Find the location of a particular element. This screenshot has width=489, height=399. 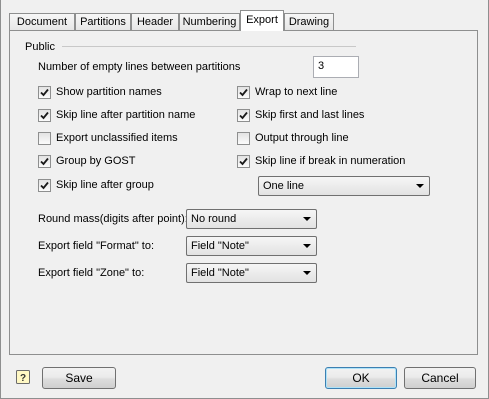

tab-numbering: Numbering is located at coordinates (209, 22).